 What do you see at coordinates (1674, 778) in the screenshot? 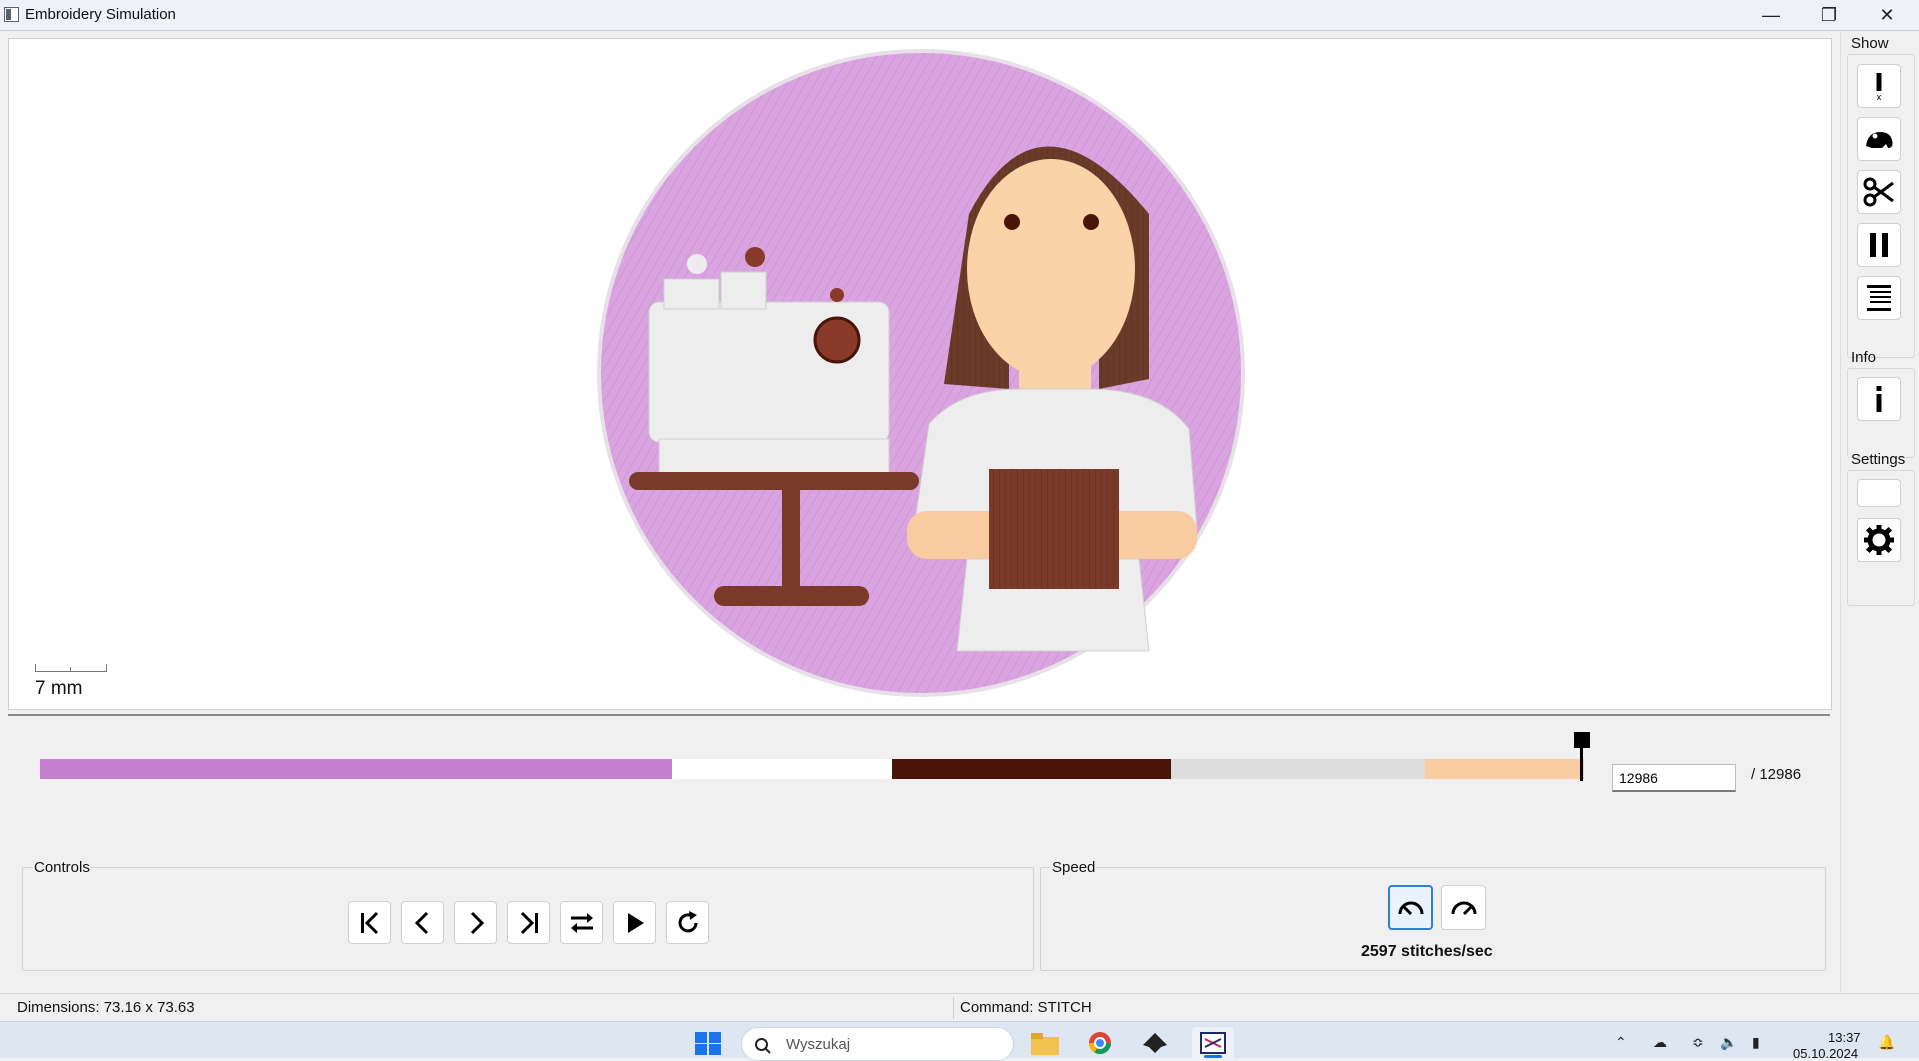
I see `step-input` at bounding box center [1674, 778].